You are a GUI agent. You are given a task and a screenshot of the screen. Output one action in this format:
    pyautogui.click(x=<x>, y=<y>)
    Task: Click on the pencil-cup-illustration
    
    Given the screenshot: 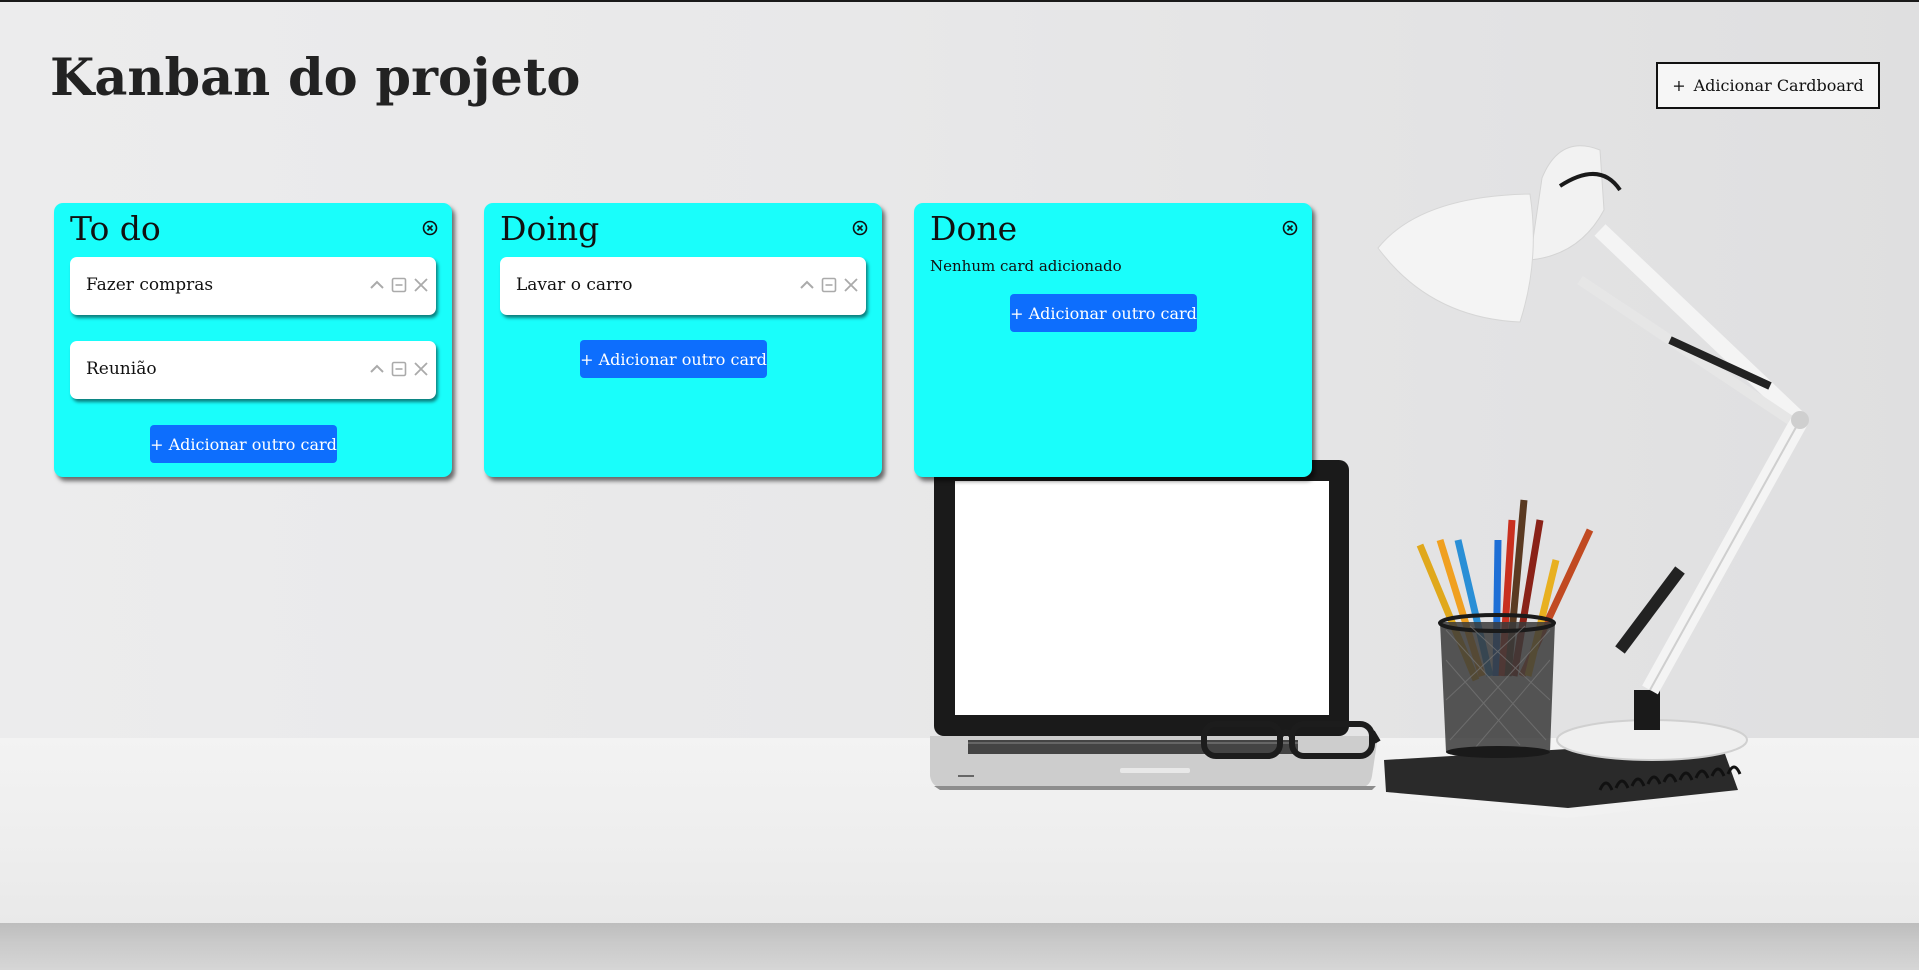 What is the action you would take?
    pyautogui.click(x=1505, y=628)
    